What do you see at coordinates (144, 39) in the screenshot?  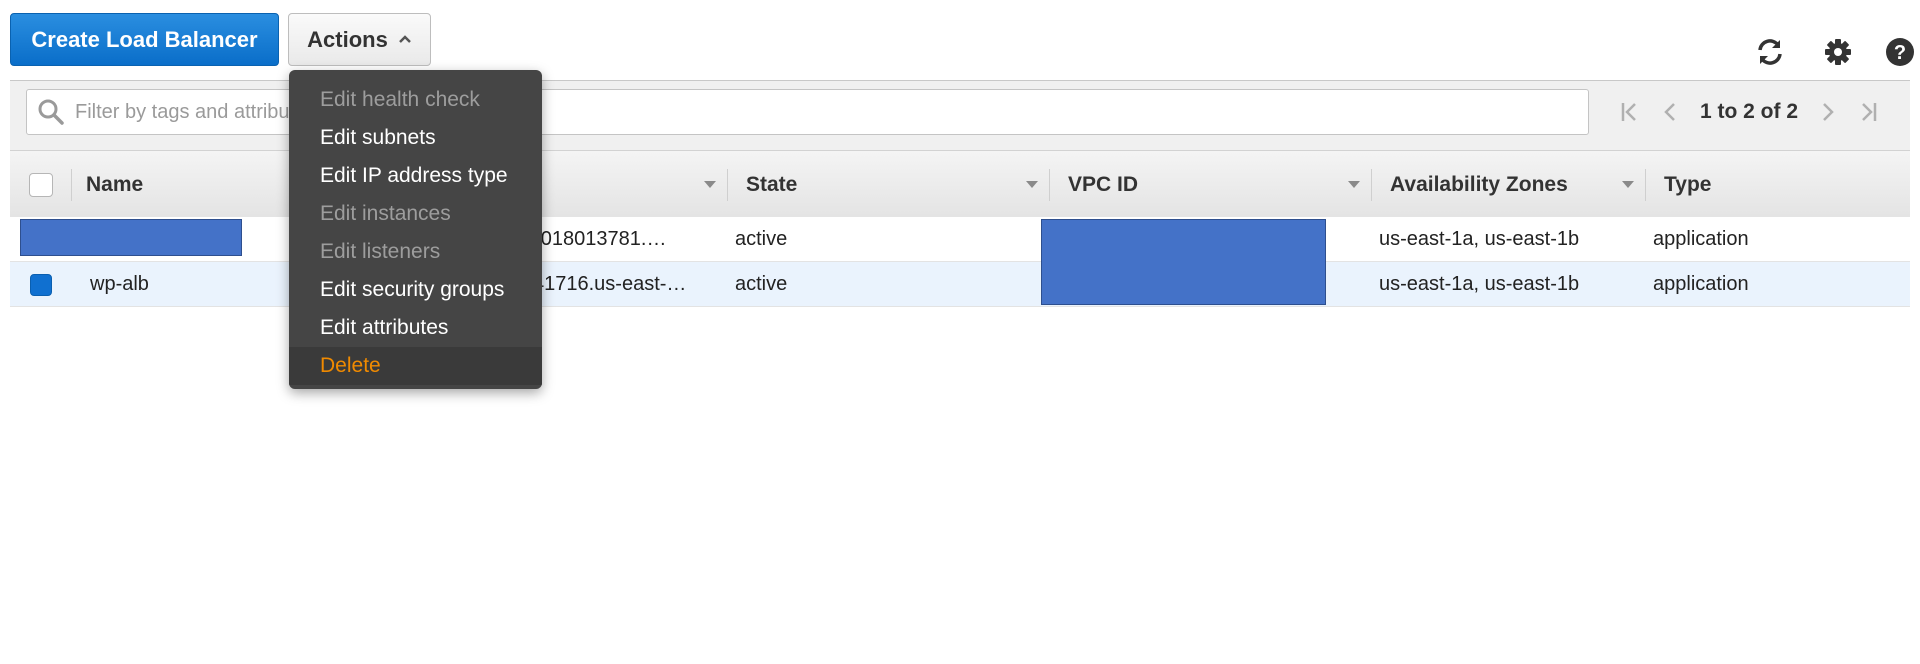 I see `create-load-balancer-button: Create Load Balancer` at bounding box center [144, 39].